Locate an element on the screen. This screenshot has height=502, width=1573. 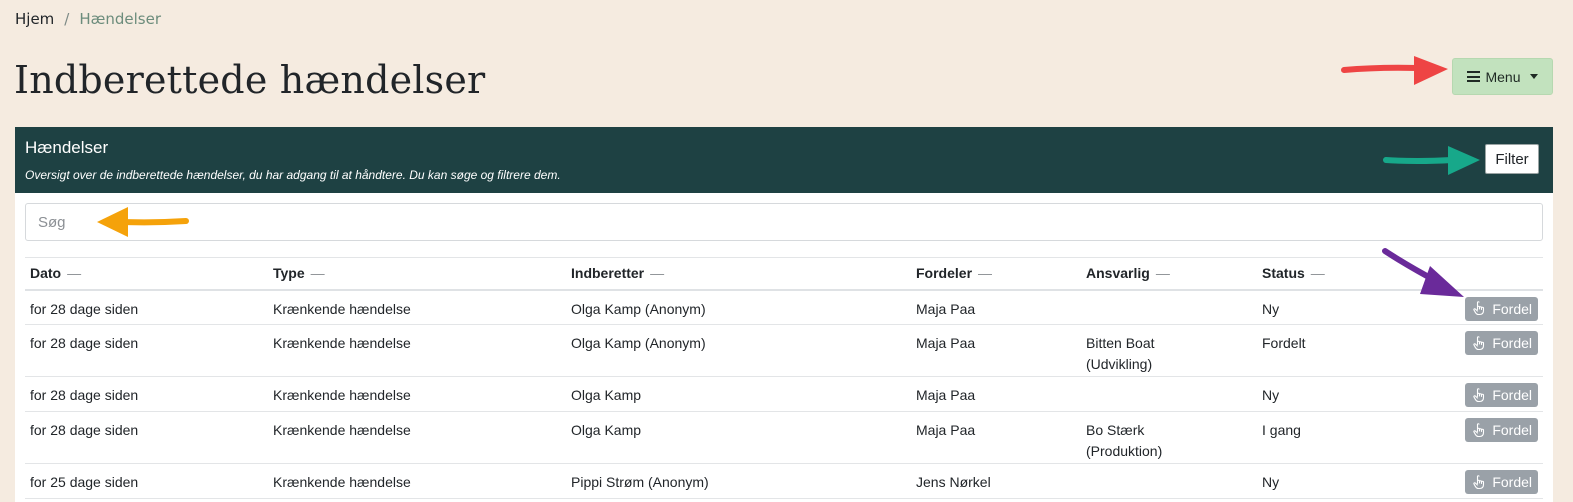
cell-indberetter: Pippi Strøm (Anonym) is located at coordinates (738, 481).